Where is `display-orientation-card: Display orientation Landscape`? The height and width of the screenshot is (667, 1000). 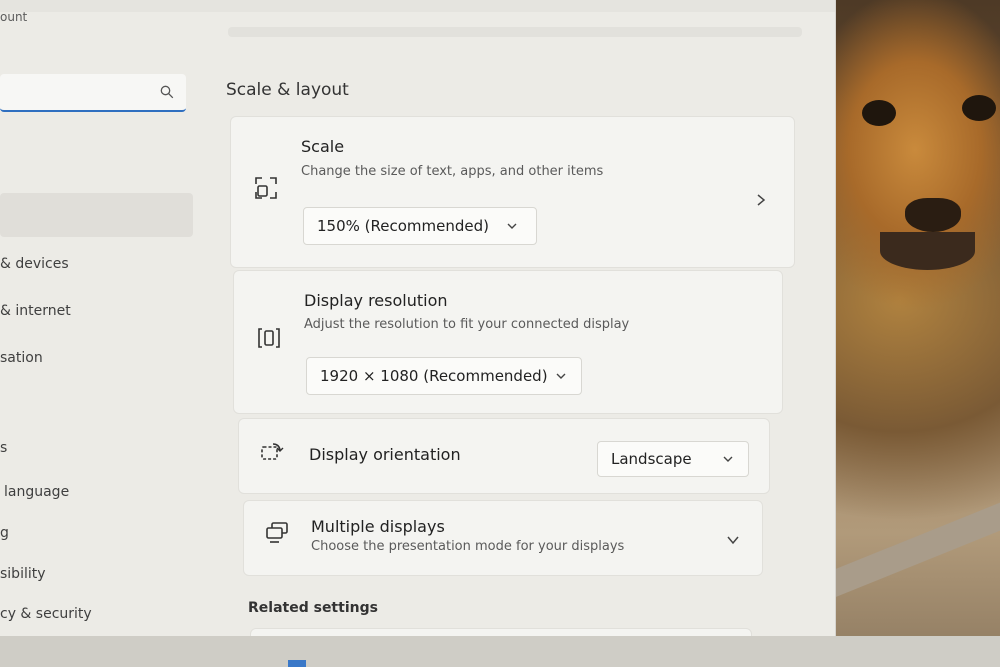
display-orientation-card: Display orientation Landscape is located at coordinates (504, 456).